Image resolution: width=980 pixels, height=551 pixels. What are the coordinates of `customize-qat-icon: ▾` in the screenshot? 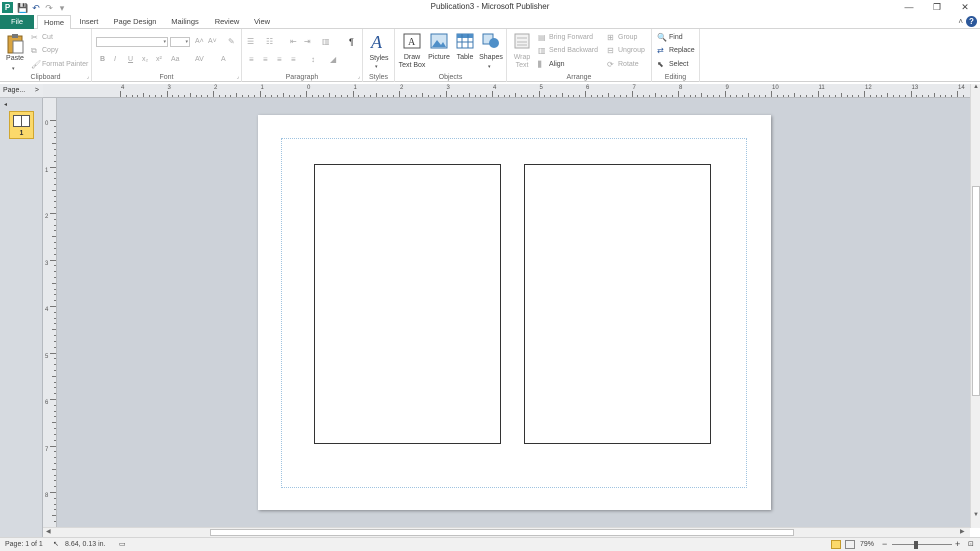 It's located at (62, 8).